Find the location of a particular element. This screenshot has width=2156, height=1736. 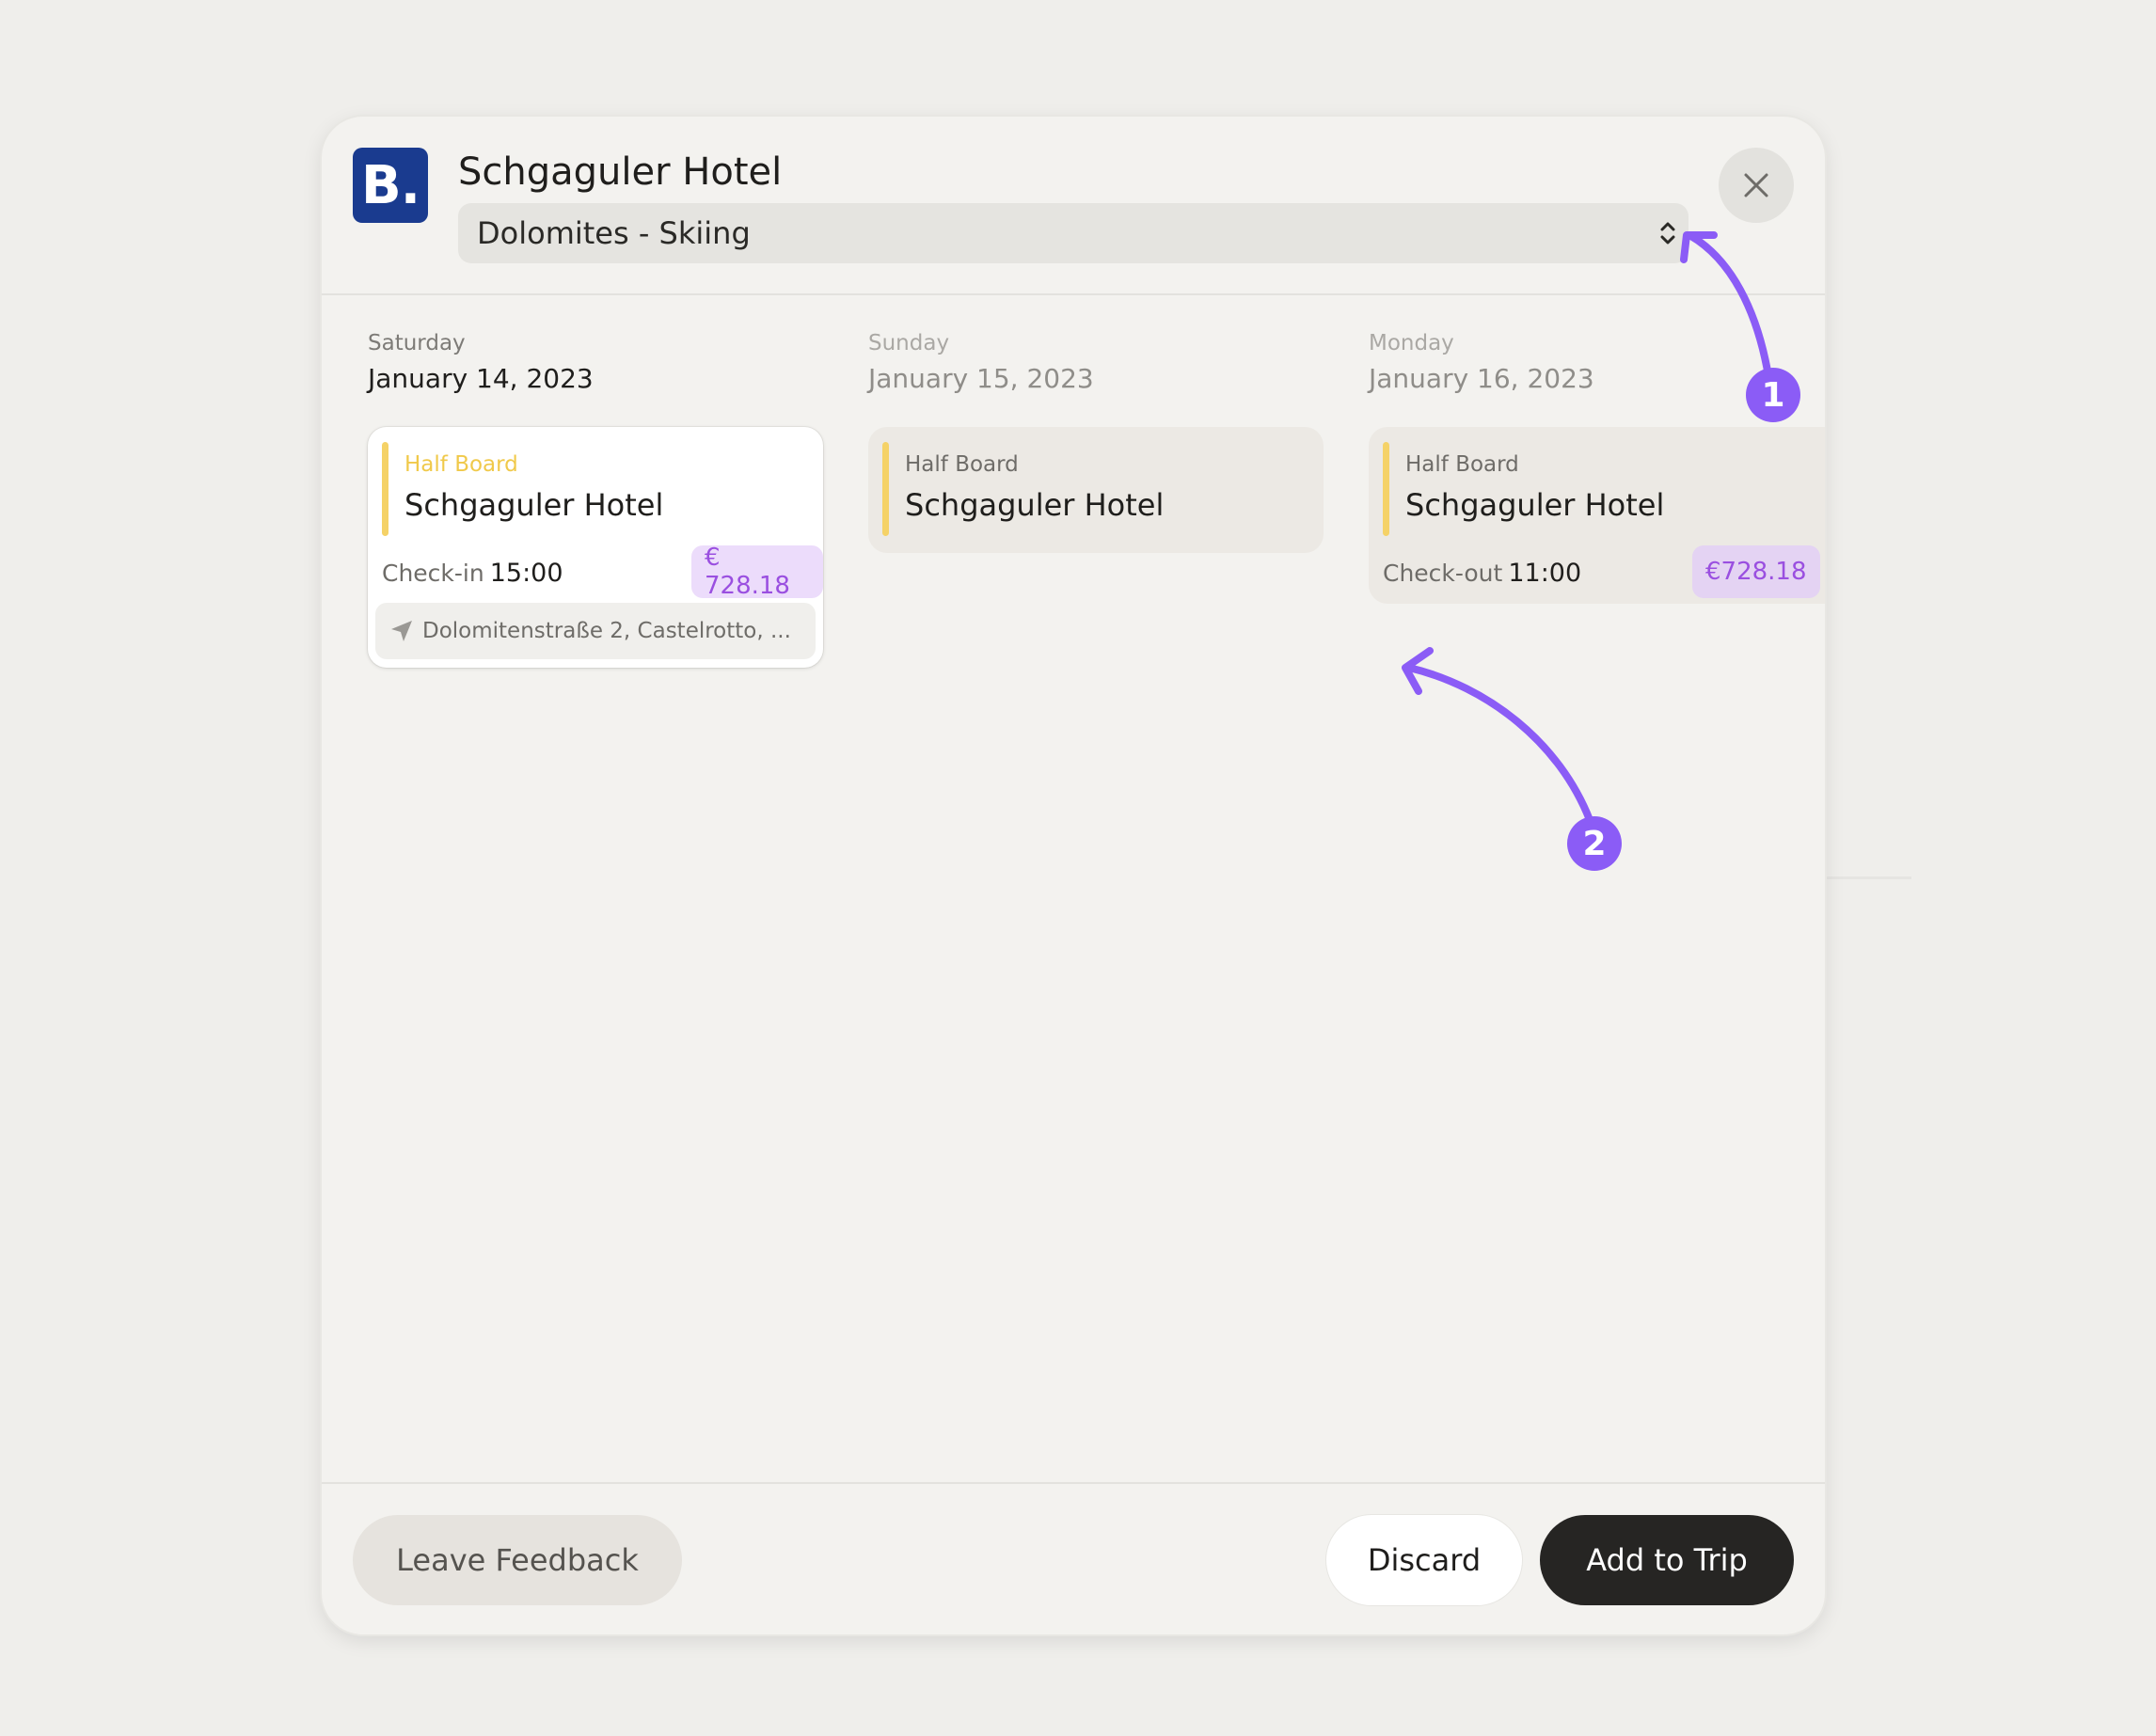

day-weekday: Saturday is located at coordinates (417, 343).